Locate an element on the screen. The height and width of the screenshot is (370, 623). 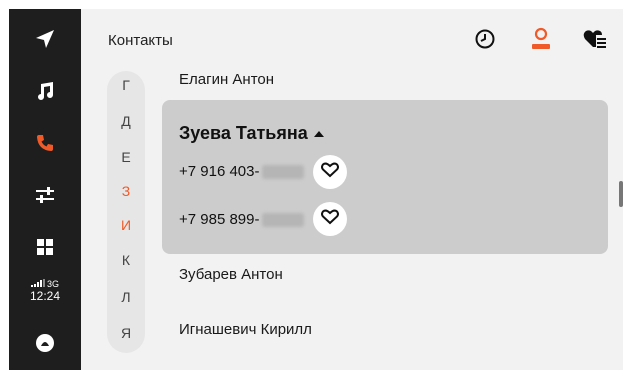
phone-number-text: +7 985 899- is located at coordinates (219, 219).